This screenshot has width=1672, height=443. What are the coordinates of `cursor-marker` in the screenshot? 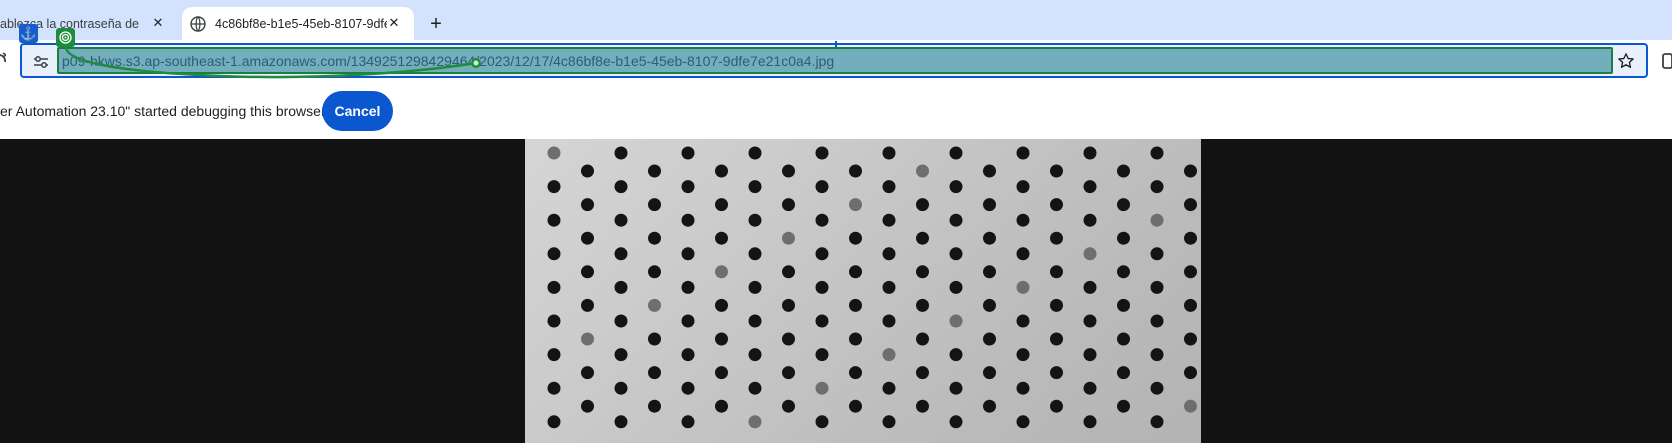 It's located at (836, 44).